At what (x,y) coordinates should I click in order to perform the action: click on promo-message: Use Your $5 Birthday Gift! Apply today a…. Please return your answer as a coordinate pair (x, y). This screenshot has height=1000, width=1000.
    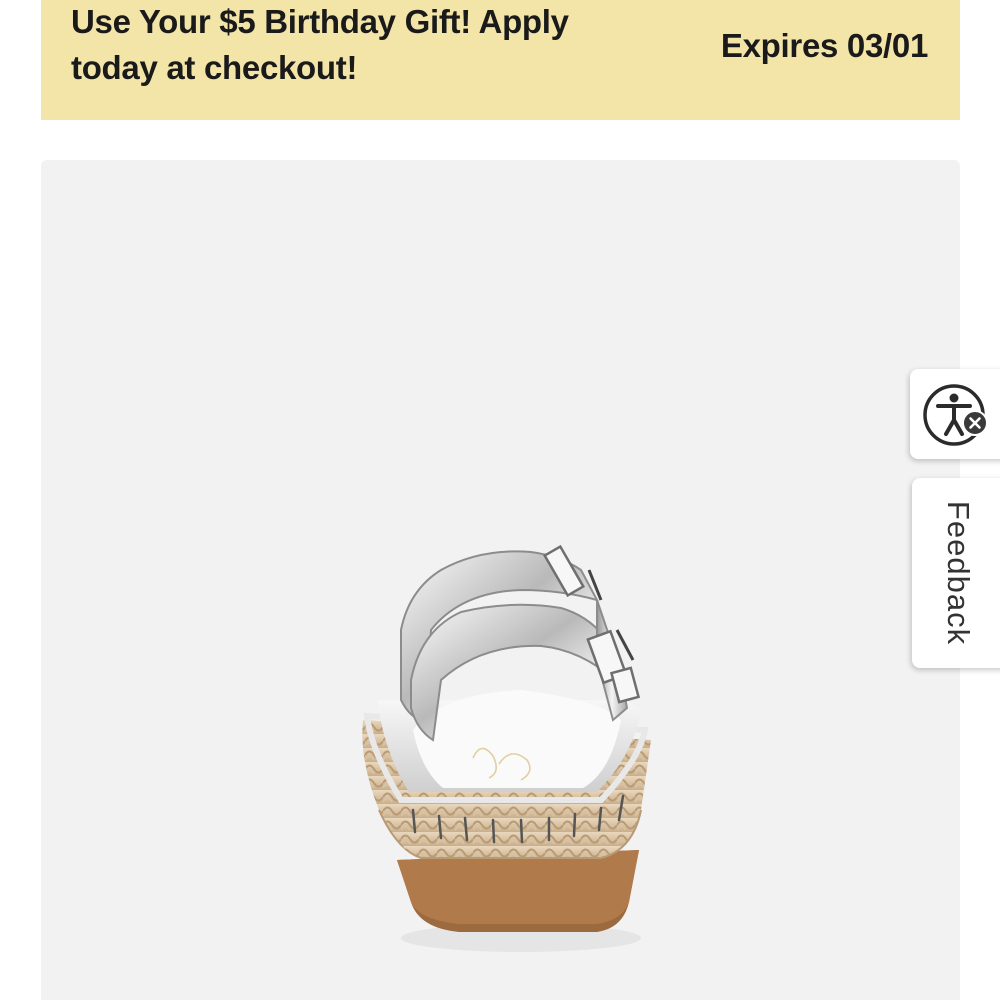
    Looking at the image, I should click on (320, 44).